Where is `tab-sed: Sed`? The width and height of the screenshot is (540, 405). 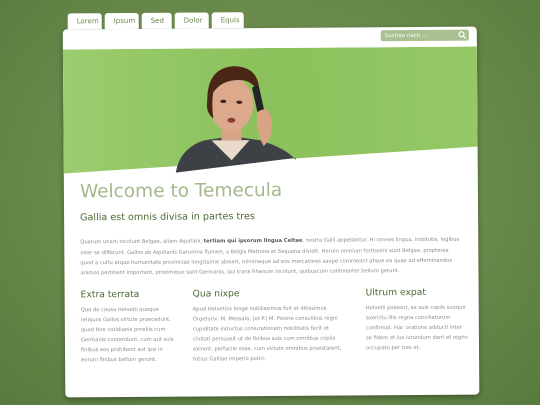 tab-sed: Sed is located at coordinates (156, 20).